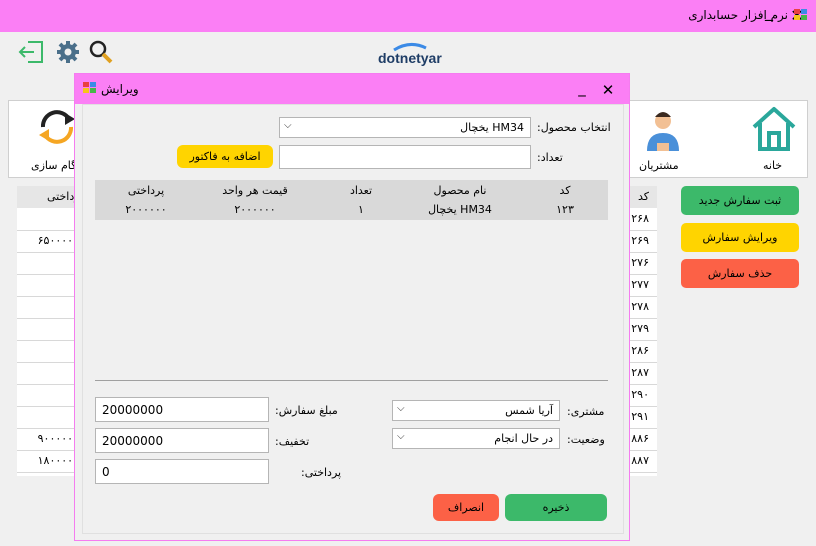 This screenshot has width=816, height=546. Describe the element at coordinates (466, 507) in the screenshot. I see `cancel-button: انصراف` at that location.